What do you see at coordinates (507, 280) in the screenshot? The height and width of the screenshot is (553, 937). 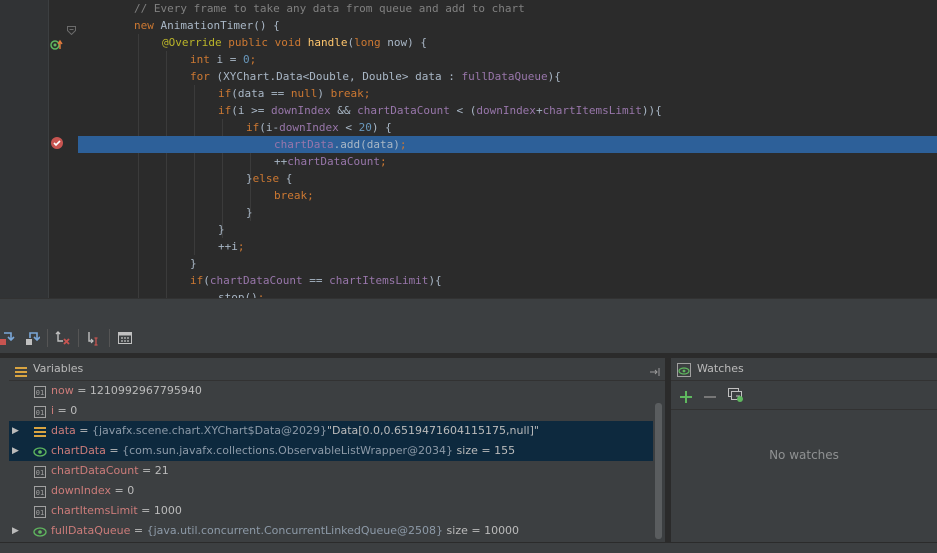 I see `code-line: if(chartDataCount == chartItemsLimit){` at bounding box center [507, 280].